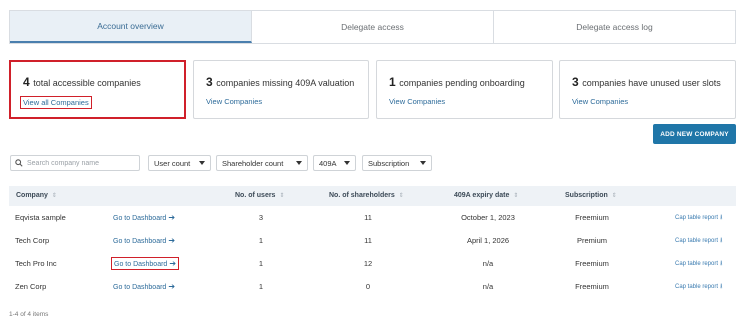 This screenshot has height=320, width=738. I want to click on column-header-users: No. of users ⇕, so click(259, 195).